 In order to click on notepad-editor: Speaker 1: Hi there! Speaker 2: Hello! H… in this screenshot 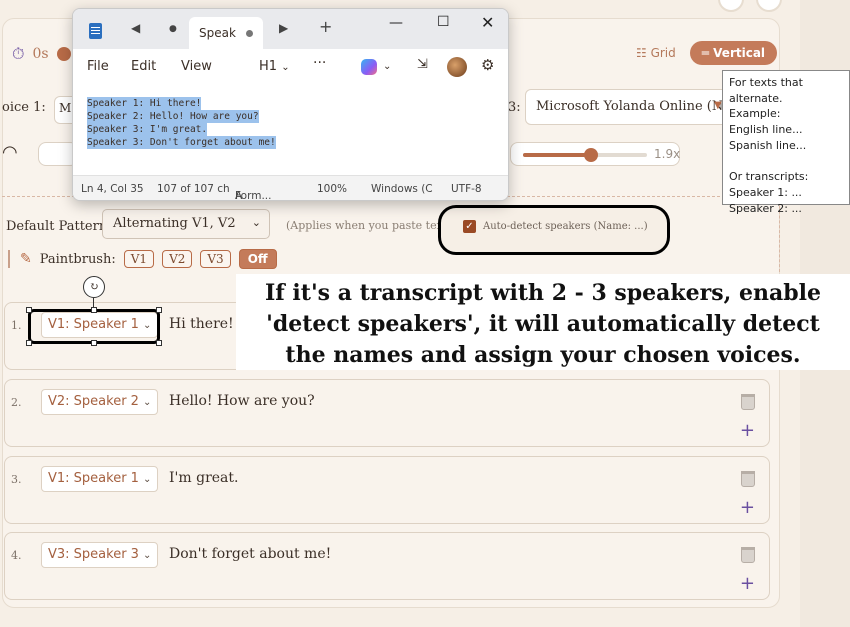, I will do `click(290, 130)`.